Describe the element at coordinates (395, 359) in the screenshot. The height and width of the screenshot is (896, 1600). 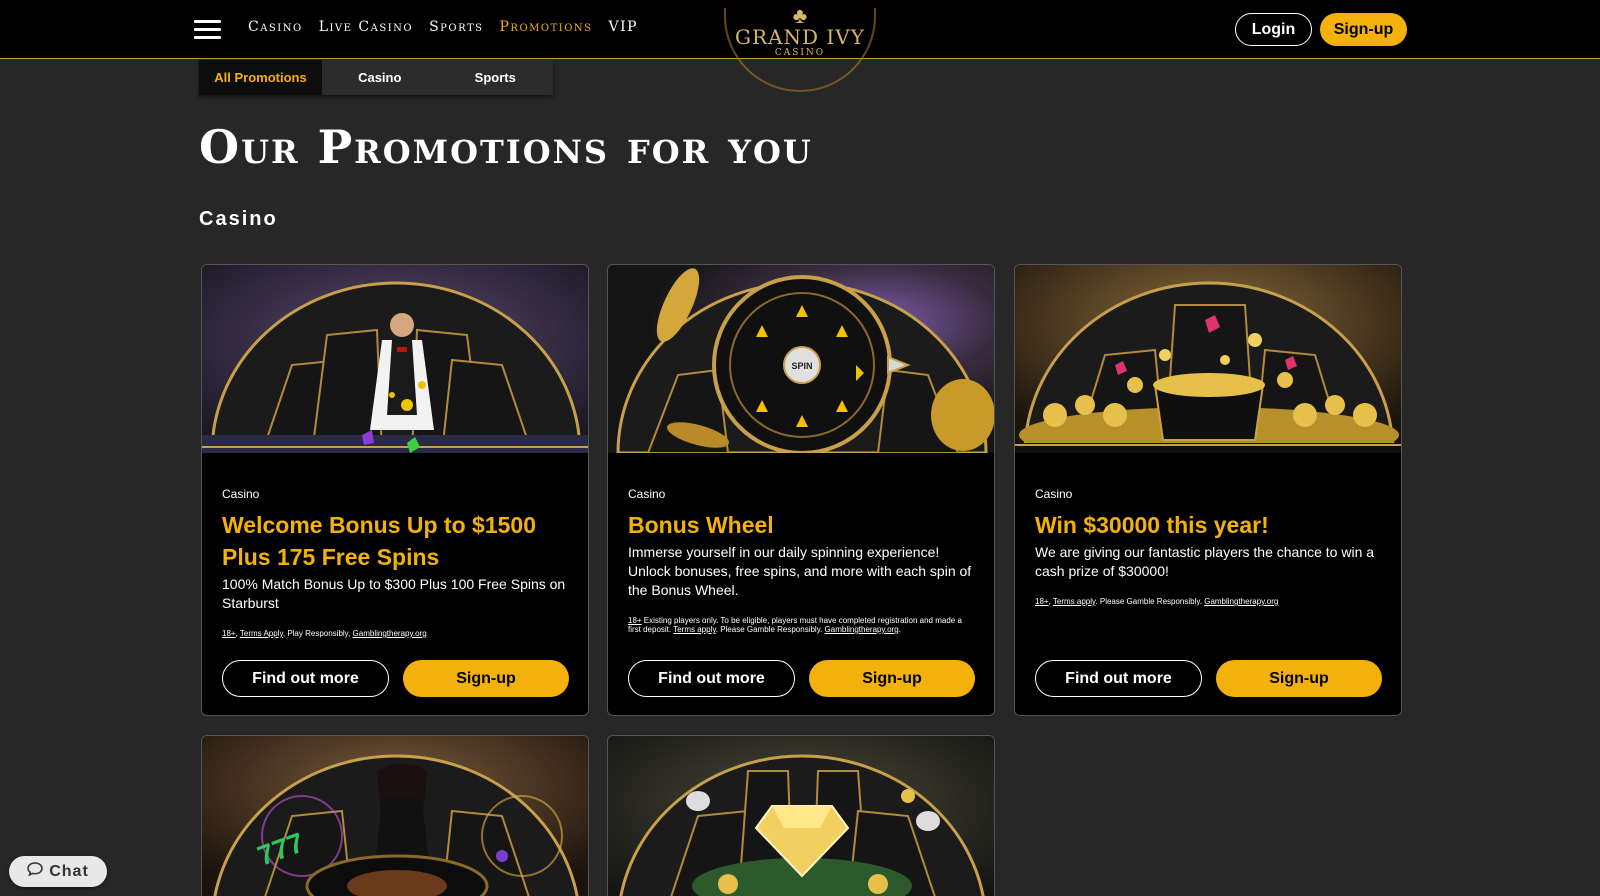
I see `promo-image-live-dealer` at that location.